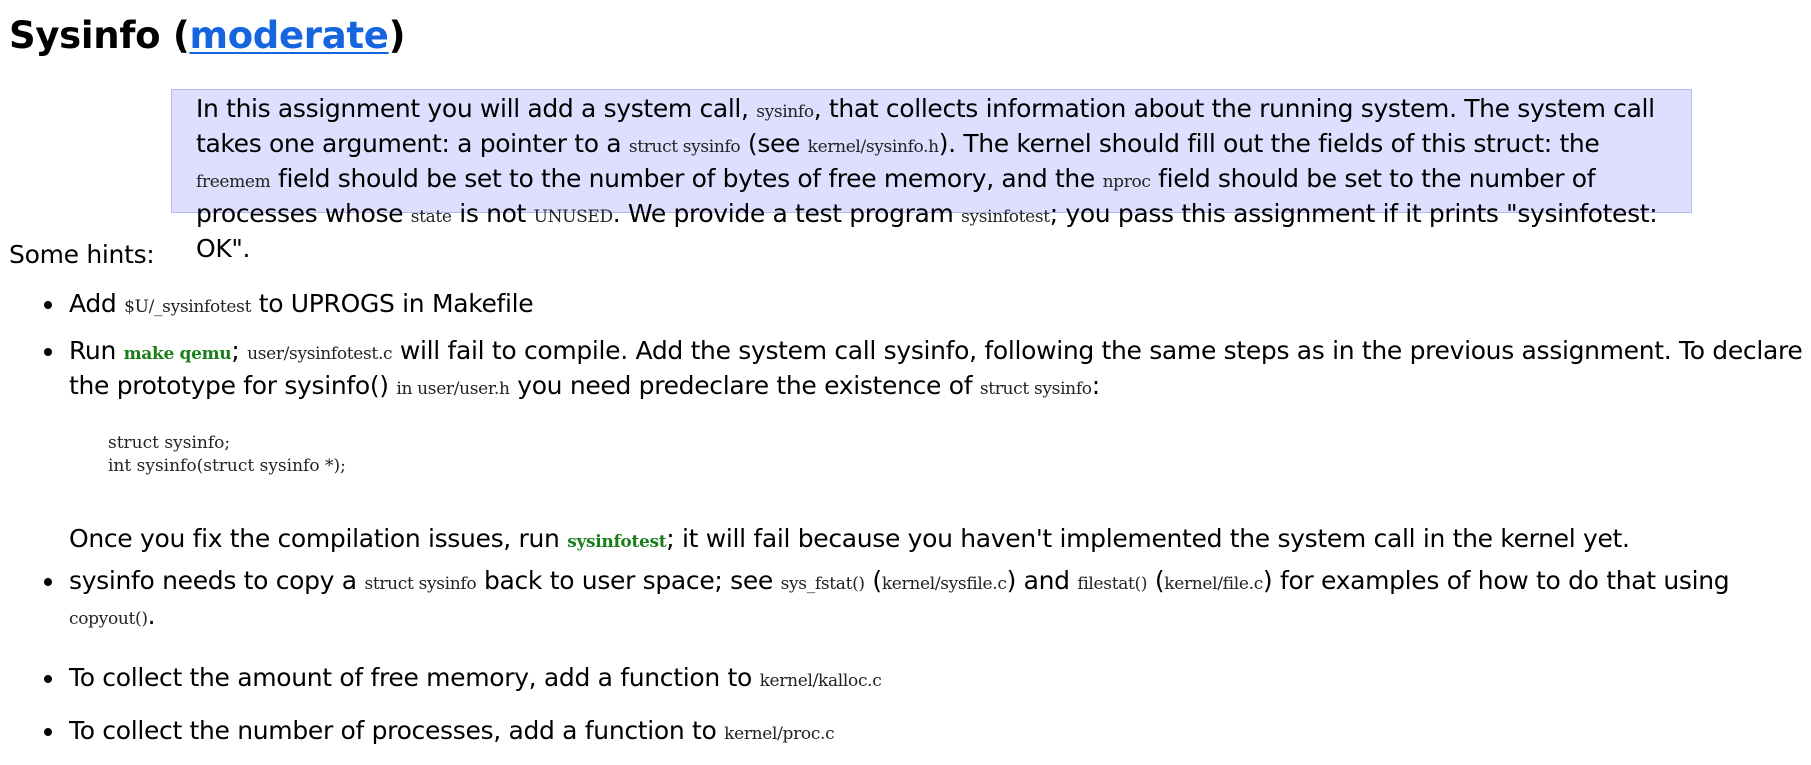 The image size is (1811, 765). Describe the element at coordinates (235, 350) in the screenshot. I see `hint-text: ;` at that location.